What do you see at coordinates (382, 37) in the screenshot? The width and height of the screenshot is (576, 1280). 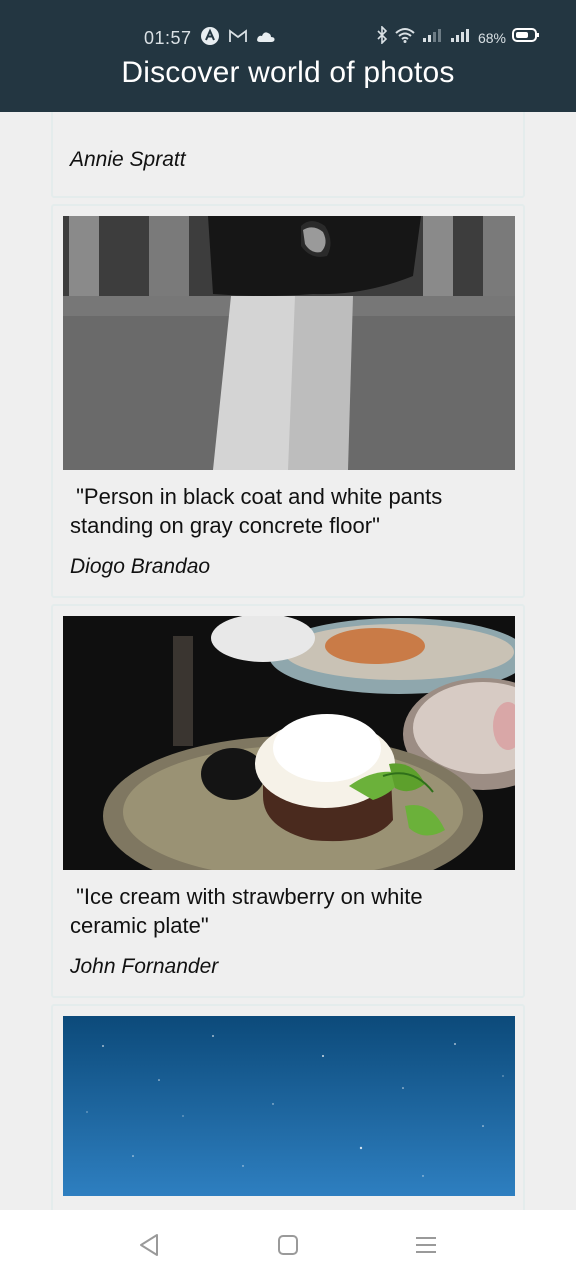 I see `bluetooth-icon` at bounding box center [382, 37].